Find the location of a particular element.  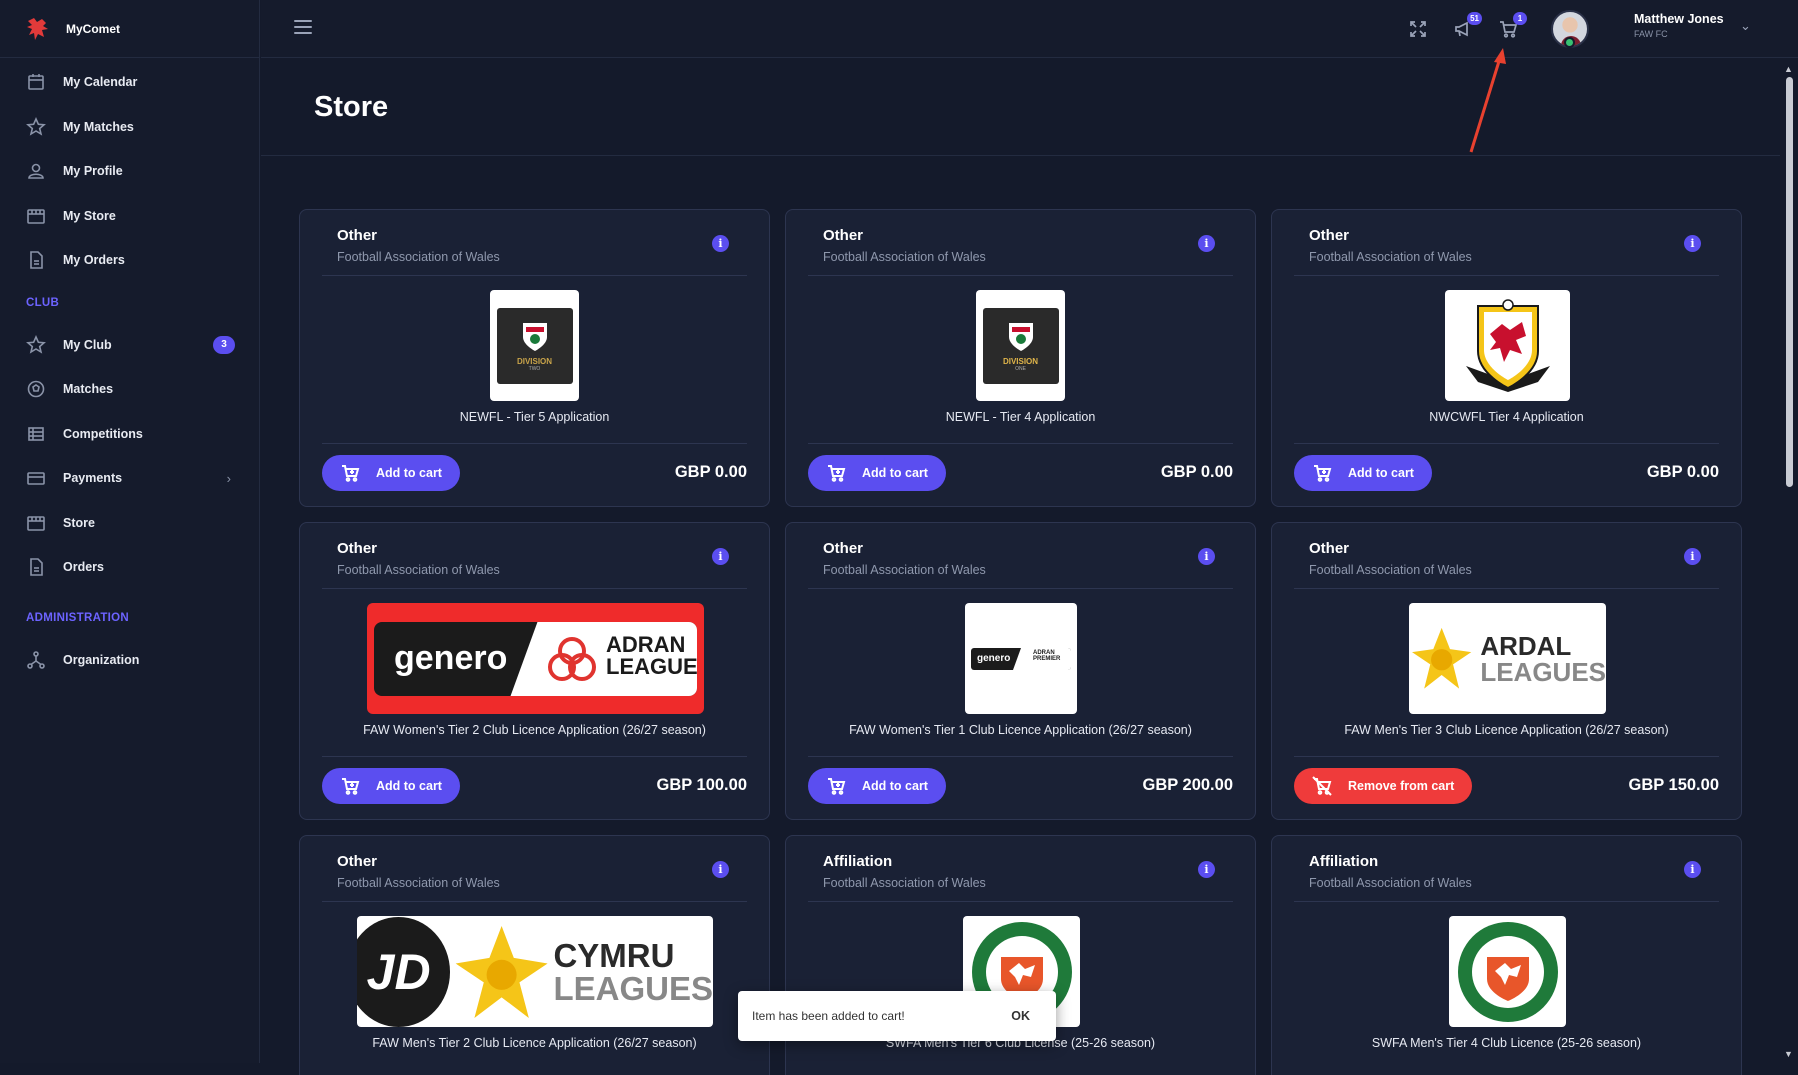

logo-text: genero is located at coordinates (994, 658).